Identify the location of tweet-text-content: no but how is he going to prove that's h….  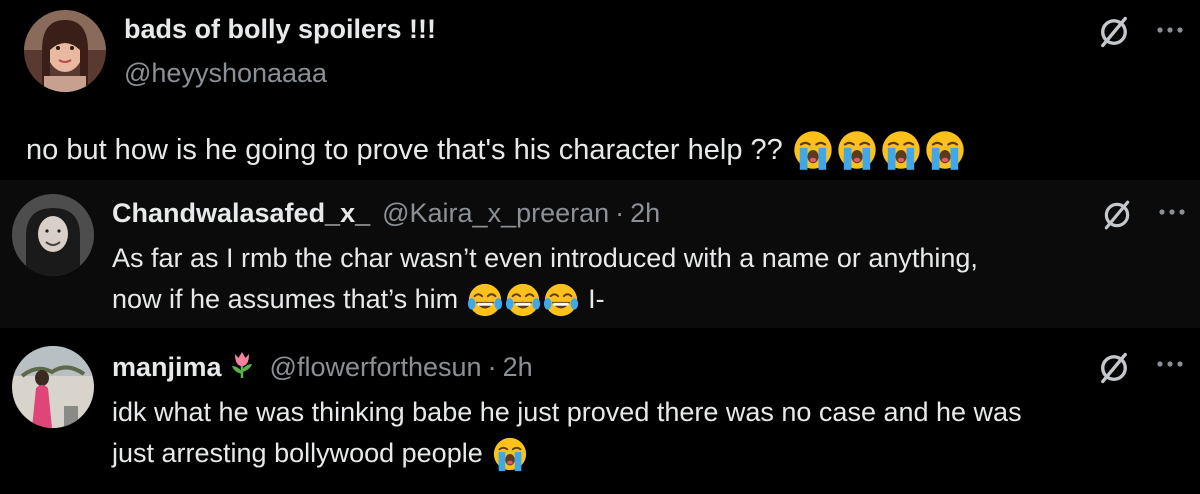
(404, 149).